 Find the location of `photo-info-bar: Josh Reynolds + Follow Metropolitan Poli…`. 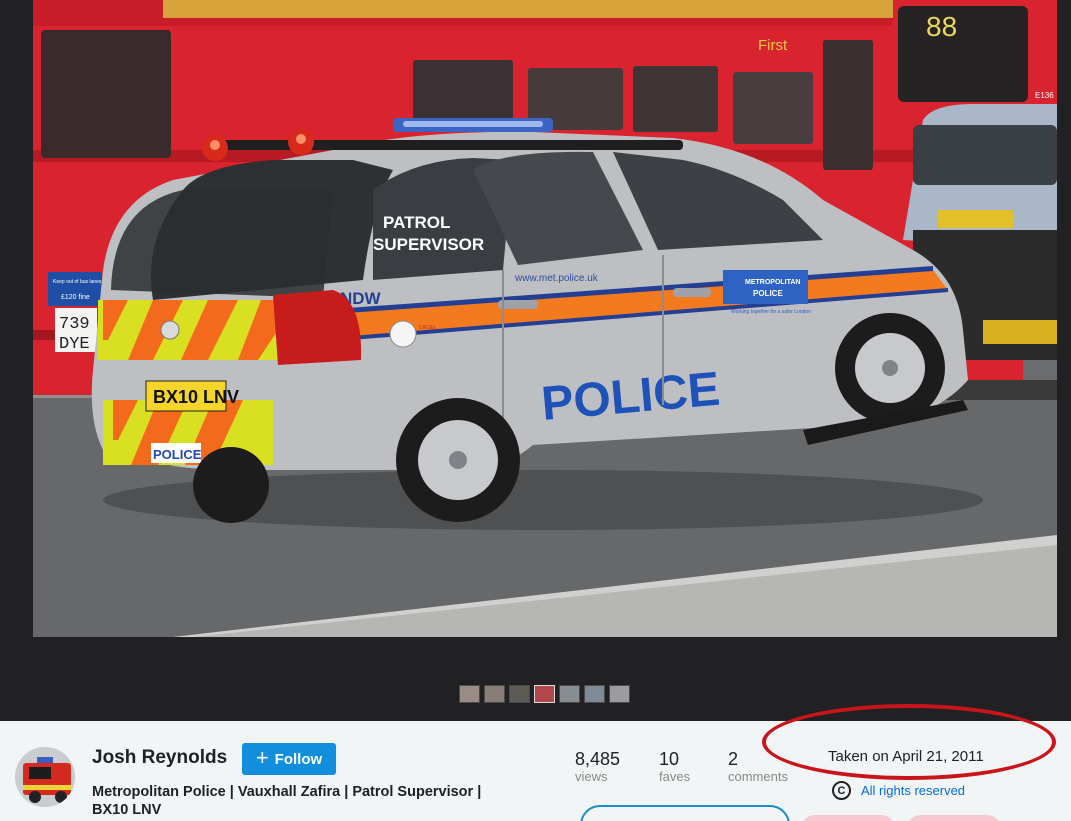

photo-info-bar: Josh Reynolds + Follow Metropolitan Poli… is located at coordinates (535, 762).